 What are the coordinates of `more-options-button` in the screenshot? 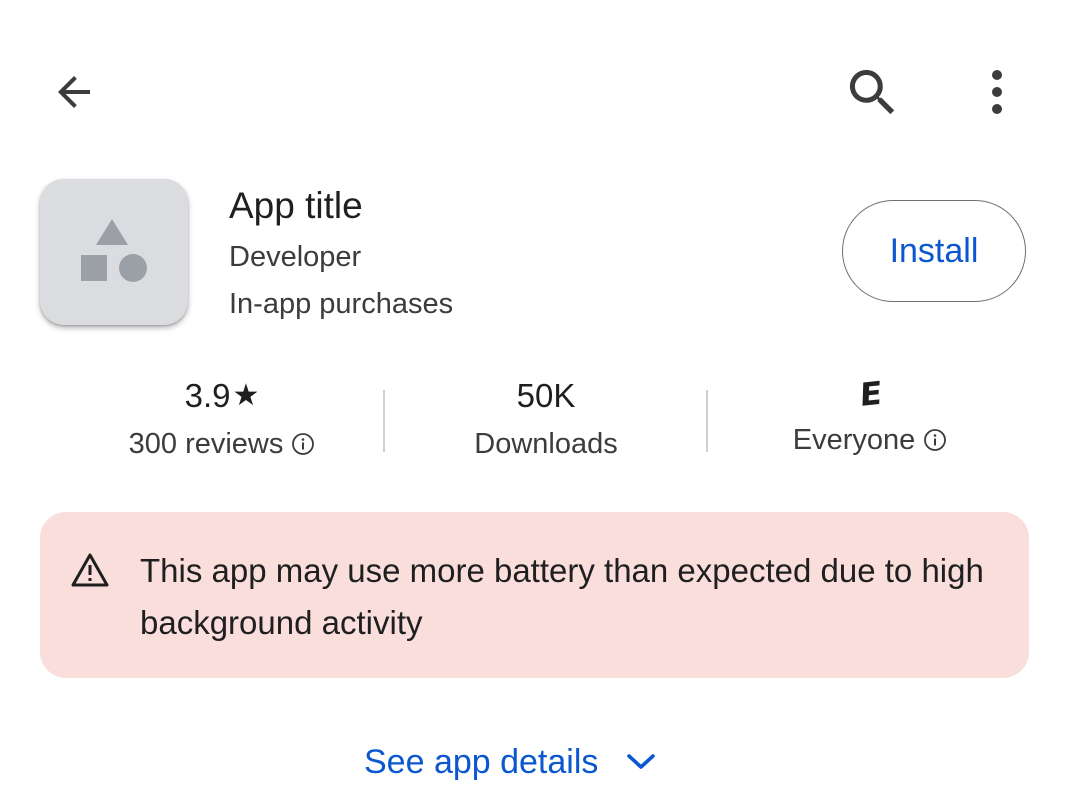 It's located at (997, 92).